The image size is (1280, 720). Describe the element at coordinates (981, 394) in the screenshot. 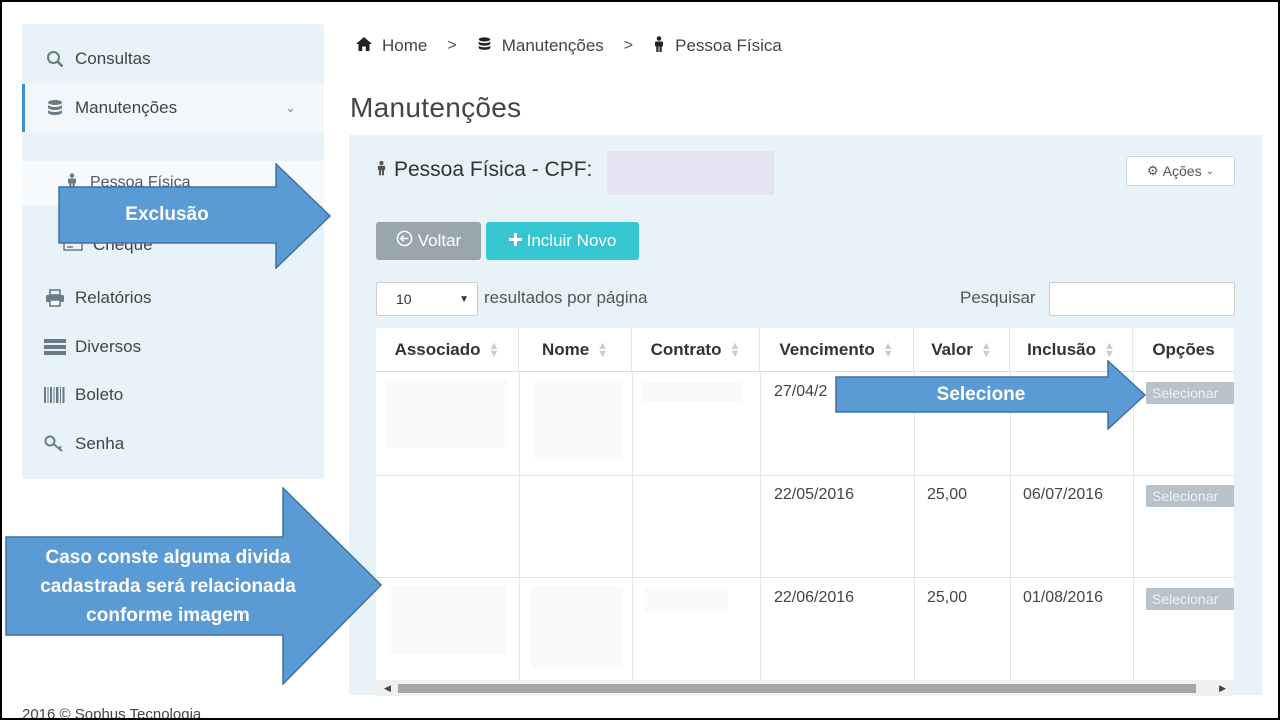

I see `callout-selecione-text: Selecione` at that location.